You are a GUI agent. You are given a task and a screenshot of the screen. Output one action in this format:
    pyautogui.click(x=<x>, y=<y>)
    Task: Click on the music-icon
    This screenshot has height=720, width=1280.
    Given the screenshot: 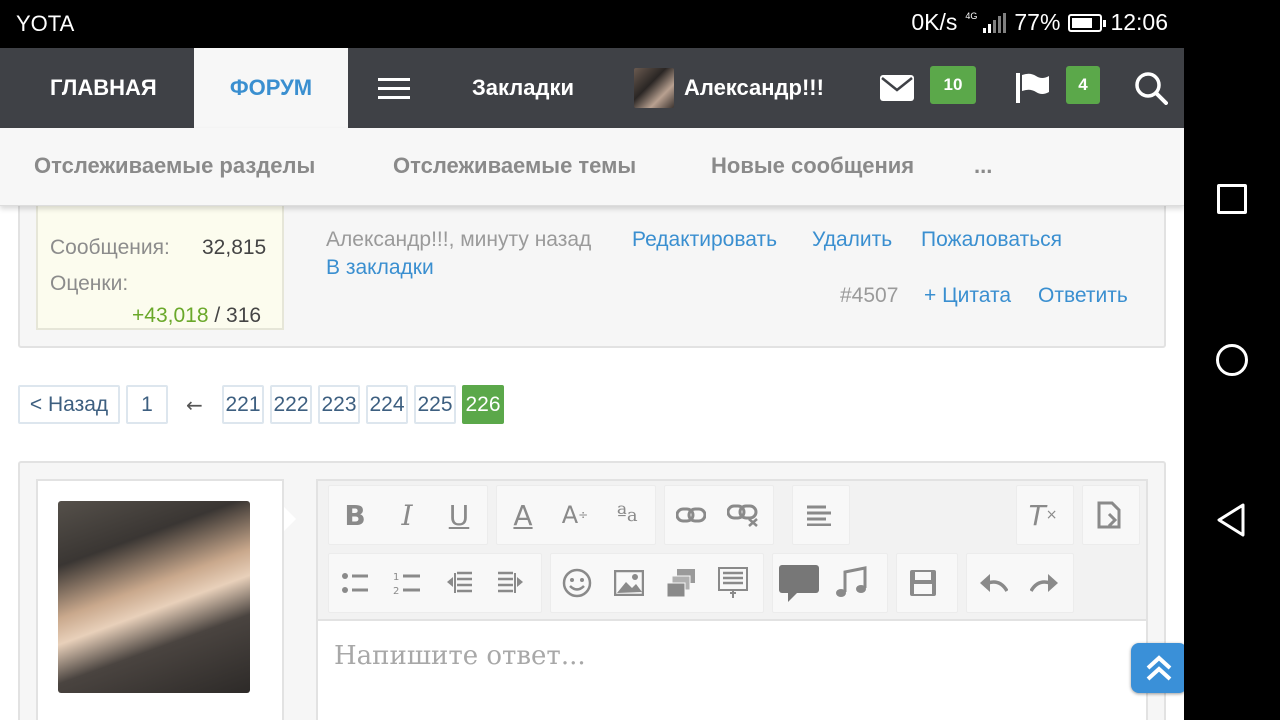 What is the action you would take?
    pyautogui.click(x=851, y=583)
    